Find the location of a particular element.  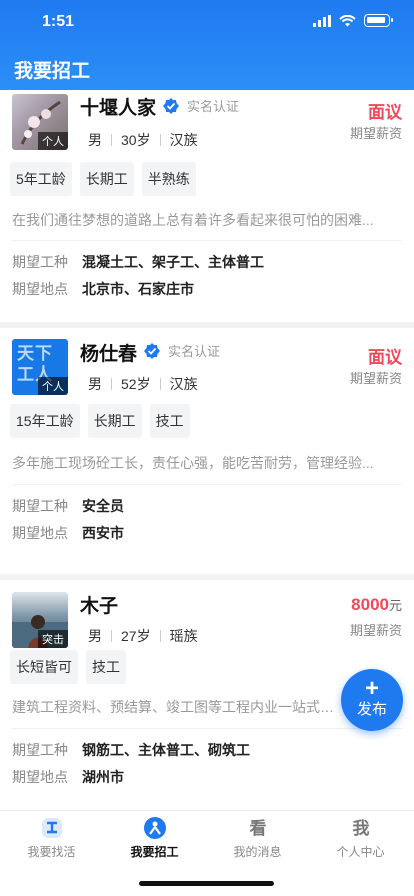

tag-list: 15年工龄 长期工 技工 is located at coordinates (100, 421).